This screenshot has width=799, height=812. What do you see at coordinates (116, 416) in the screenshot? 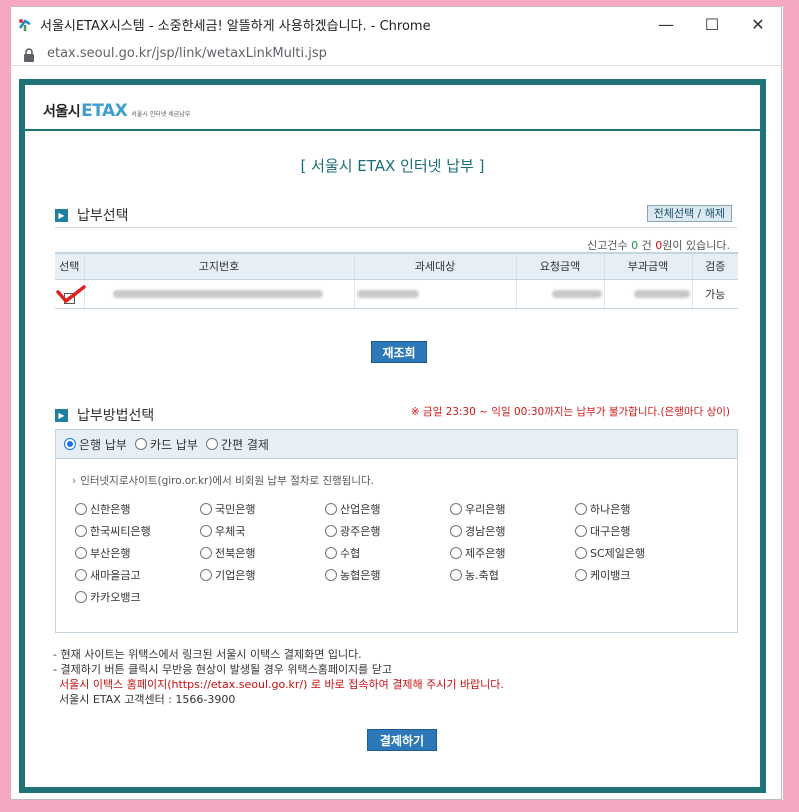
I see `section-title-method: 납부방법선택` at bounding box center [116, 416].